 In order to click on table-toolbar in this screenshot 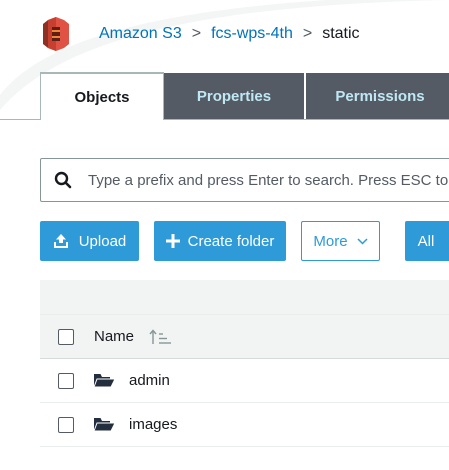, I will do `click(244, 297)`.